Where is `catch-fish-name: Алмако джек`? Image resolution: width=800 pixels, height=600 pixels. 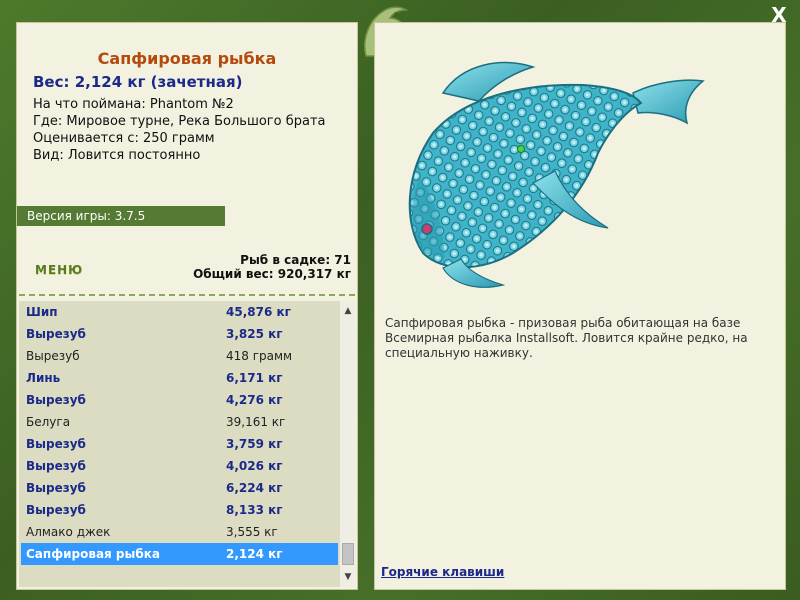
catch-fish-name: Алмако джек is located at coordinates (68, 532).